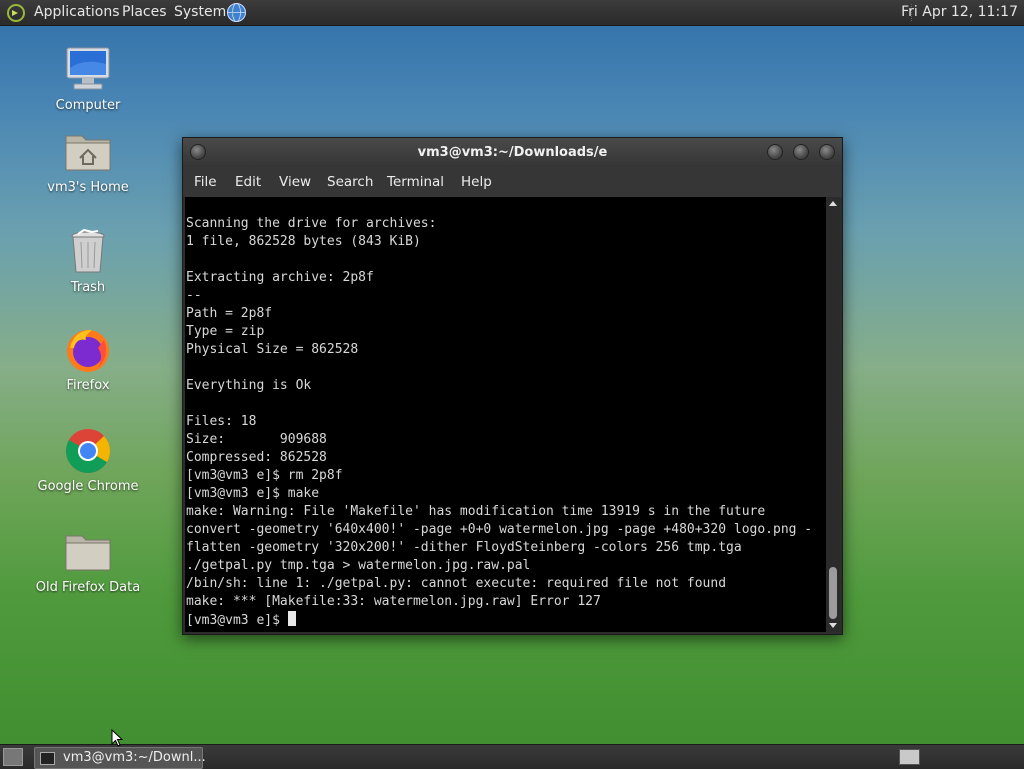 The height and width of the screenshot is (769, 1024). I want to click on desktop-icon-label: Firefox, so click(88, 385).